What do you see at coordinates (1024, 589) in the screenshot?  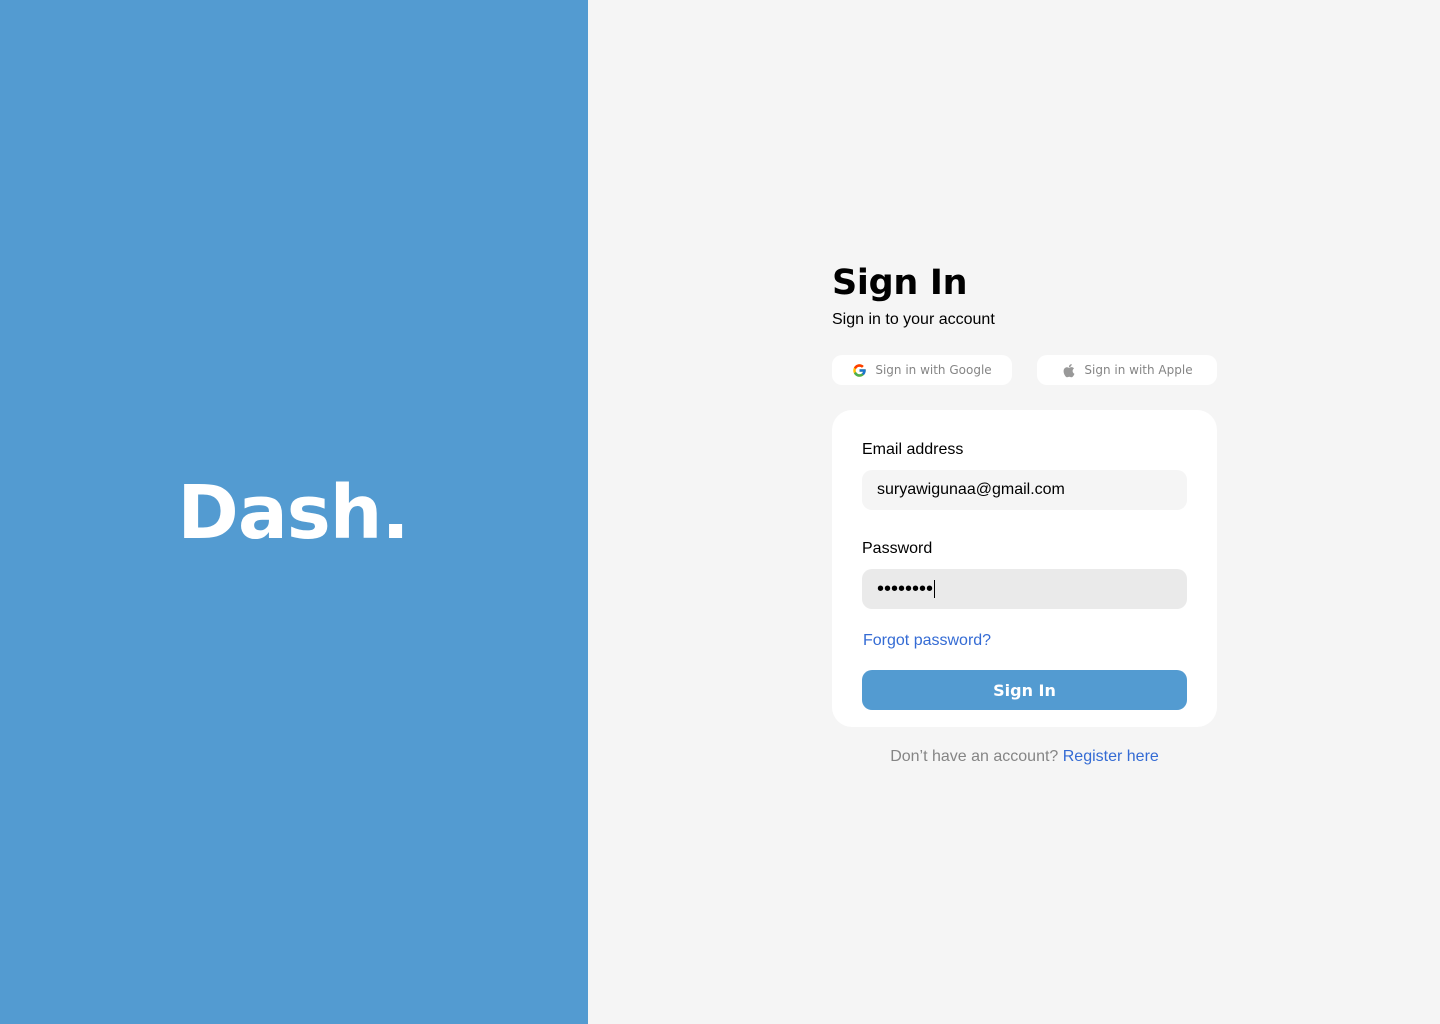 I see `password-field: ••••••••` at bounding box center [1024, 589].